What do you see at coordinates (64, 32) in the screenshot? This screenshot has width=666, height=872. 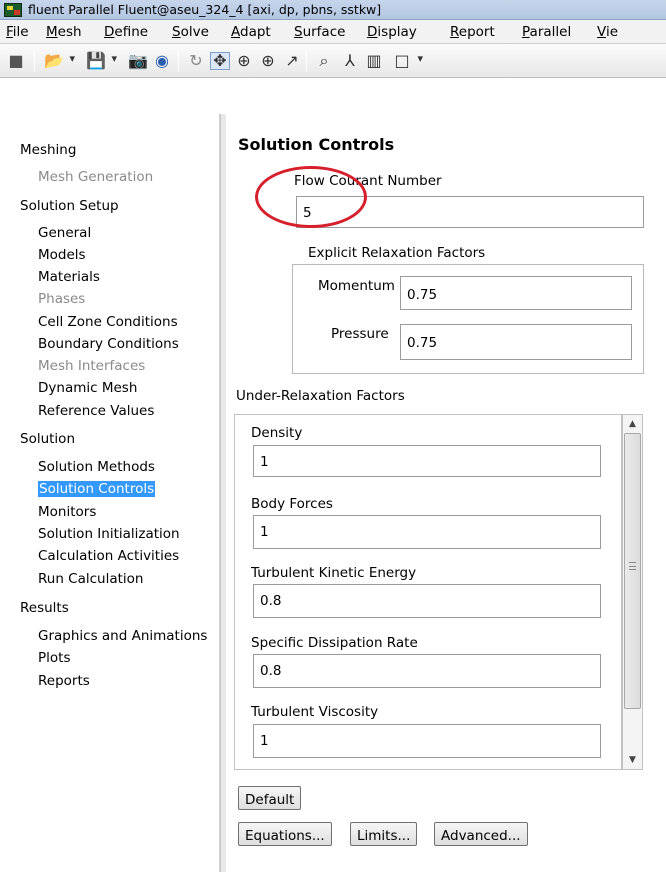 I see `menu-mesh: Mesh` at bounding box center [64, 32].